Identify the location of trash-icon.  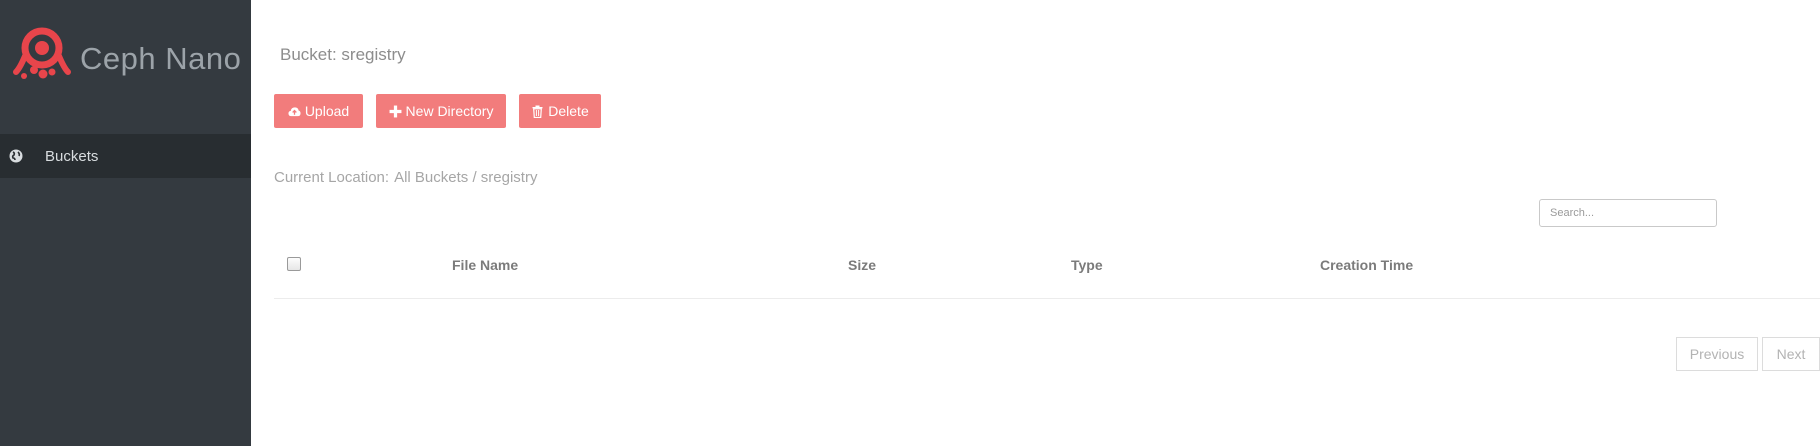
(537, 111).